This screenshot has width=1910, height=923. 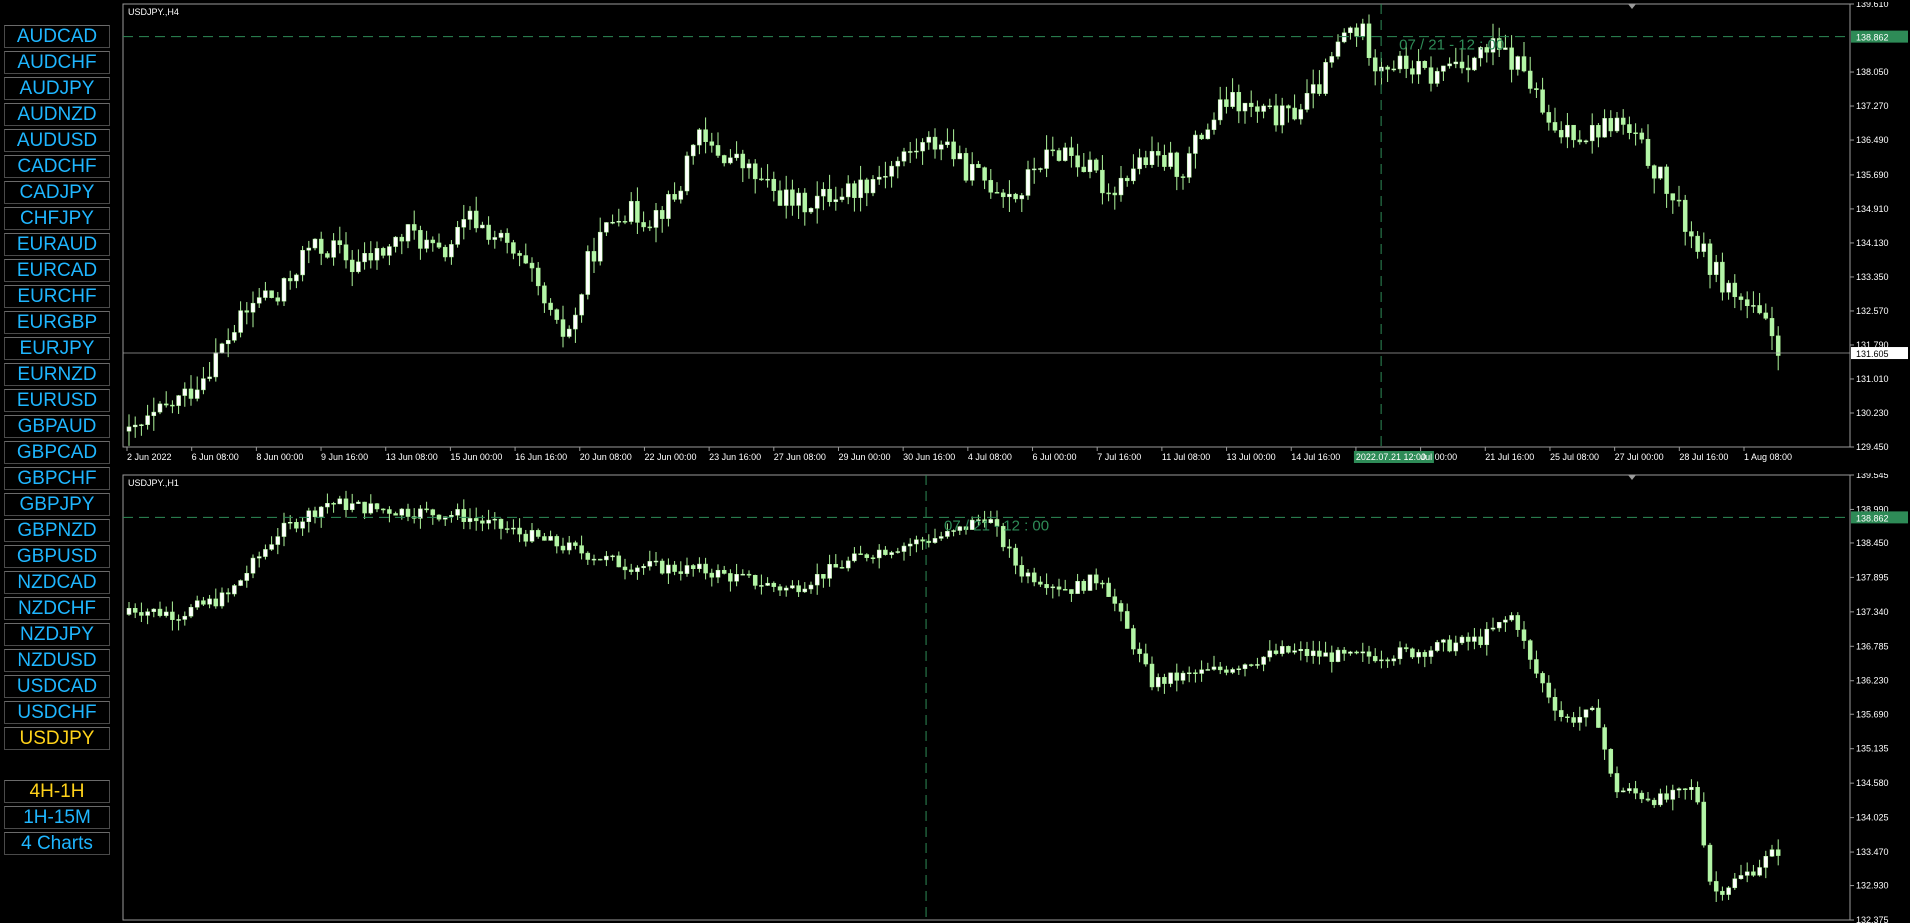 What do you see at coordinates (57, 791) in the screenshot?
I see `layout-button-4h-1h: 4H-1H` at bounding box center [57, 791].